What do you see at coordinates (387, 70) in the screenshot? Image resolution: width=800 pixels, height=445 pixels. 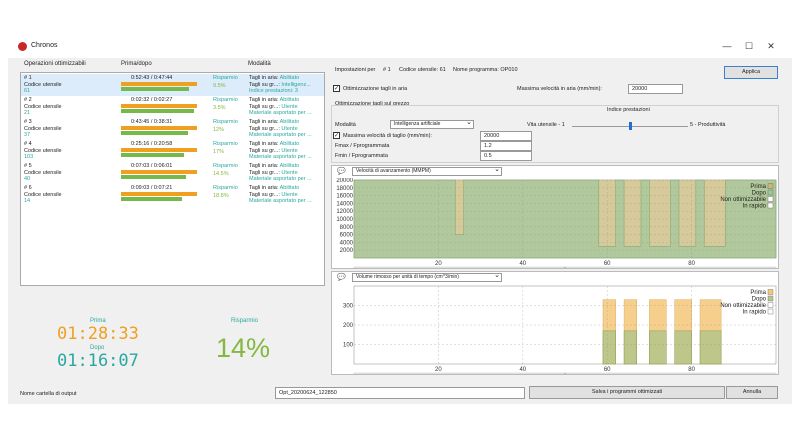 I see `settings-op-number: # 1` at bounding box center [387, 70].